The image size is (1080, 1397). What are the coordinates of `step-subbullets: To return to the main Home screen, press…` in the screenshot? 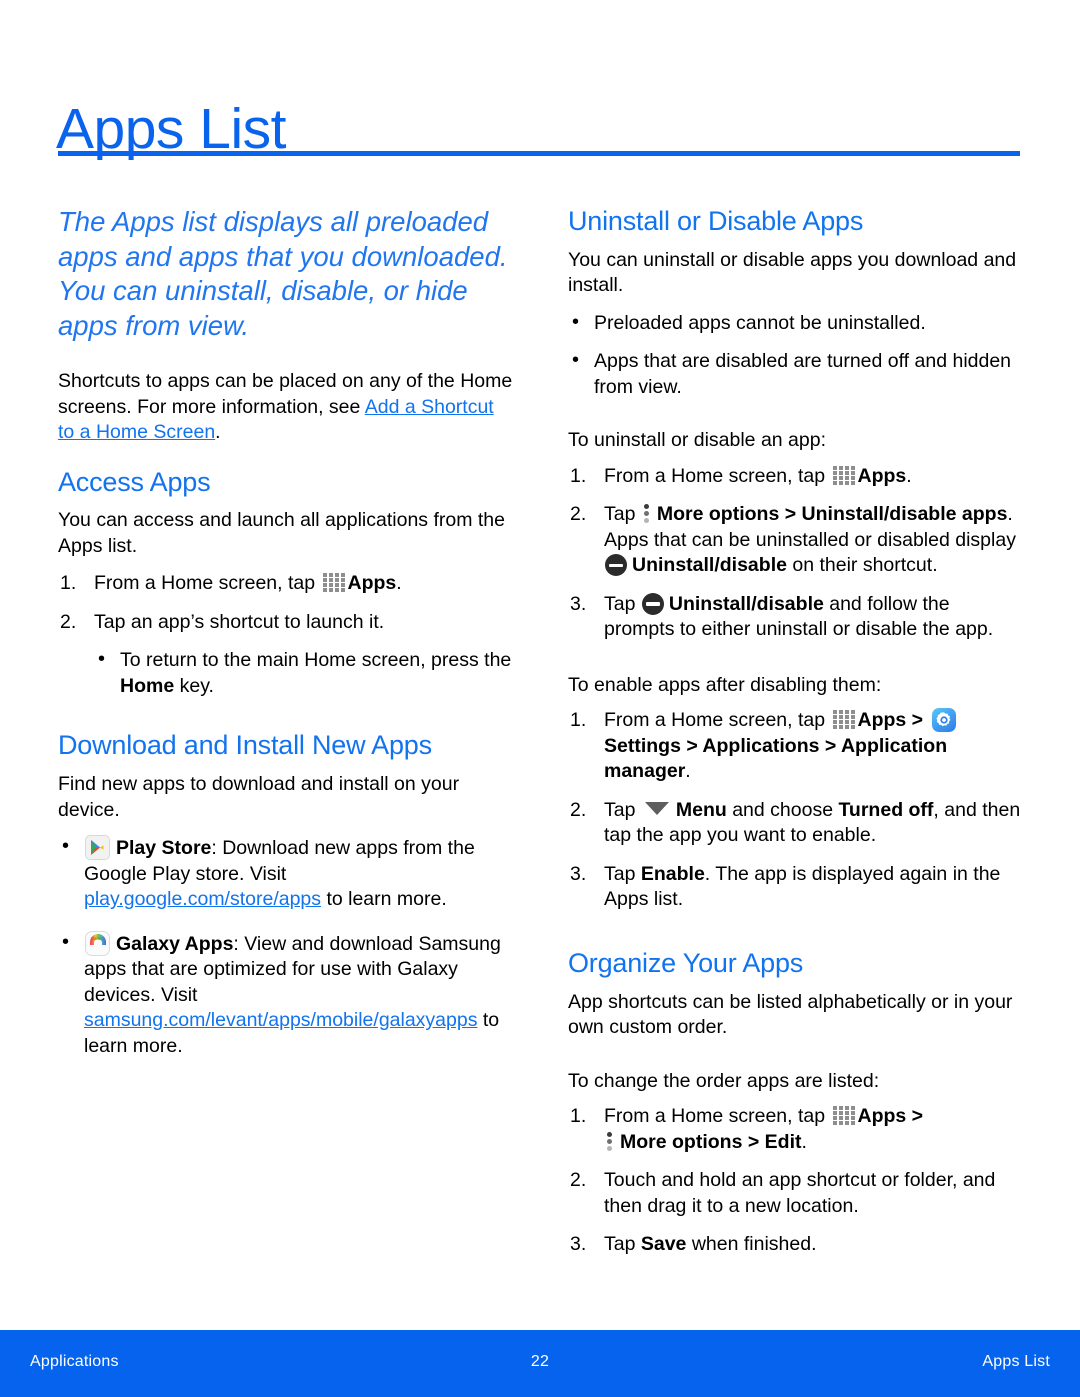 It's located at (303, 673).